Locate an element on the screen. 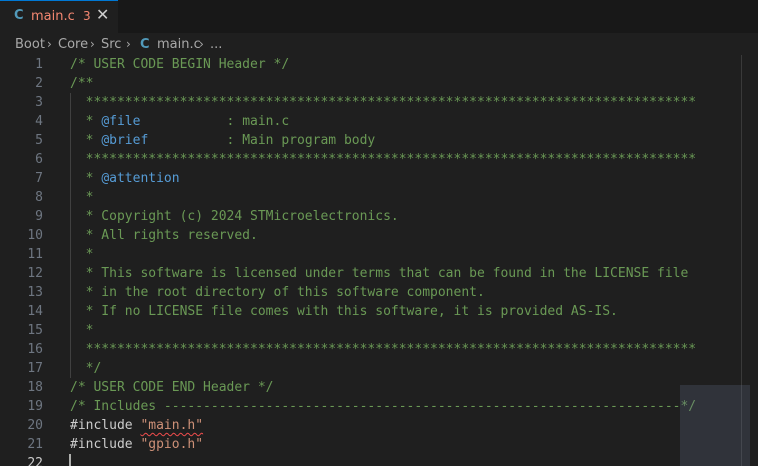  code-line: 4 * @file : main.c is located at coordinates (379, 121).